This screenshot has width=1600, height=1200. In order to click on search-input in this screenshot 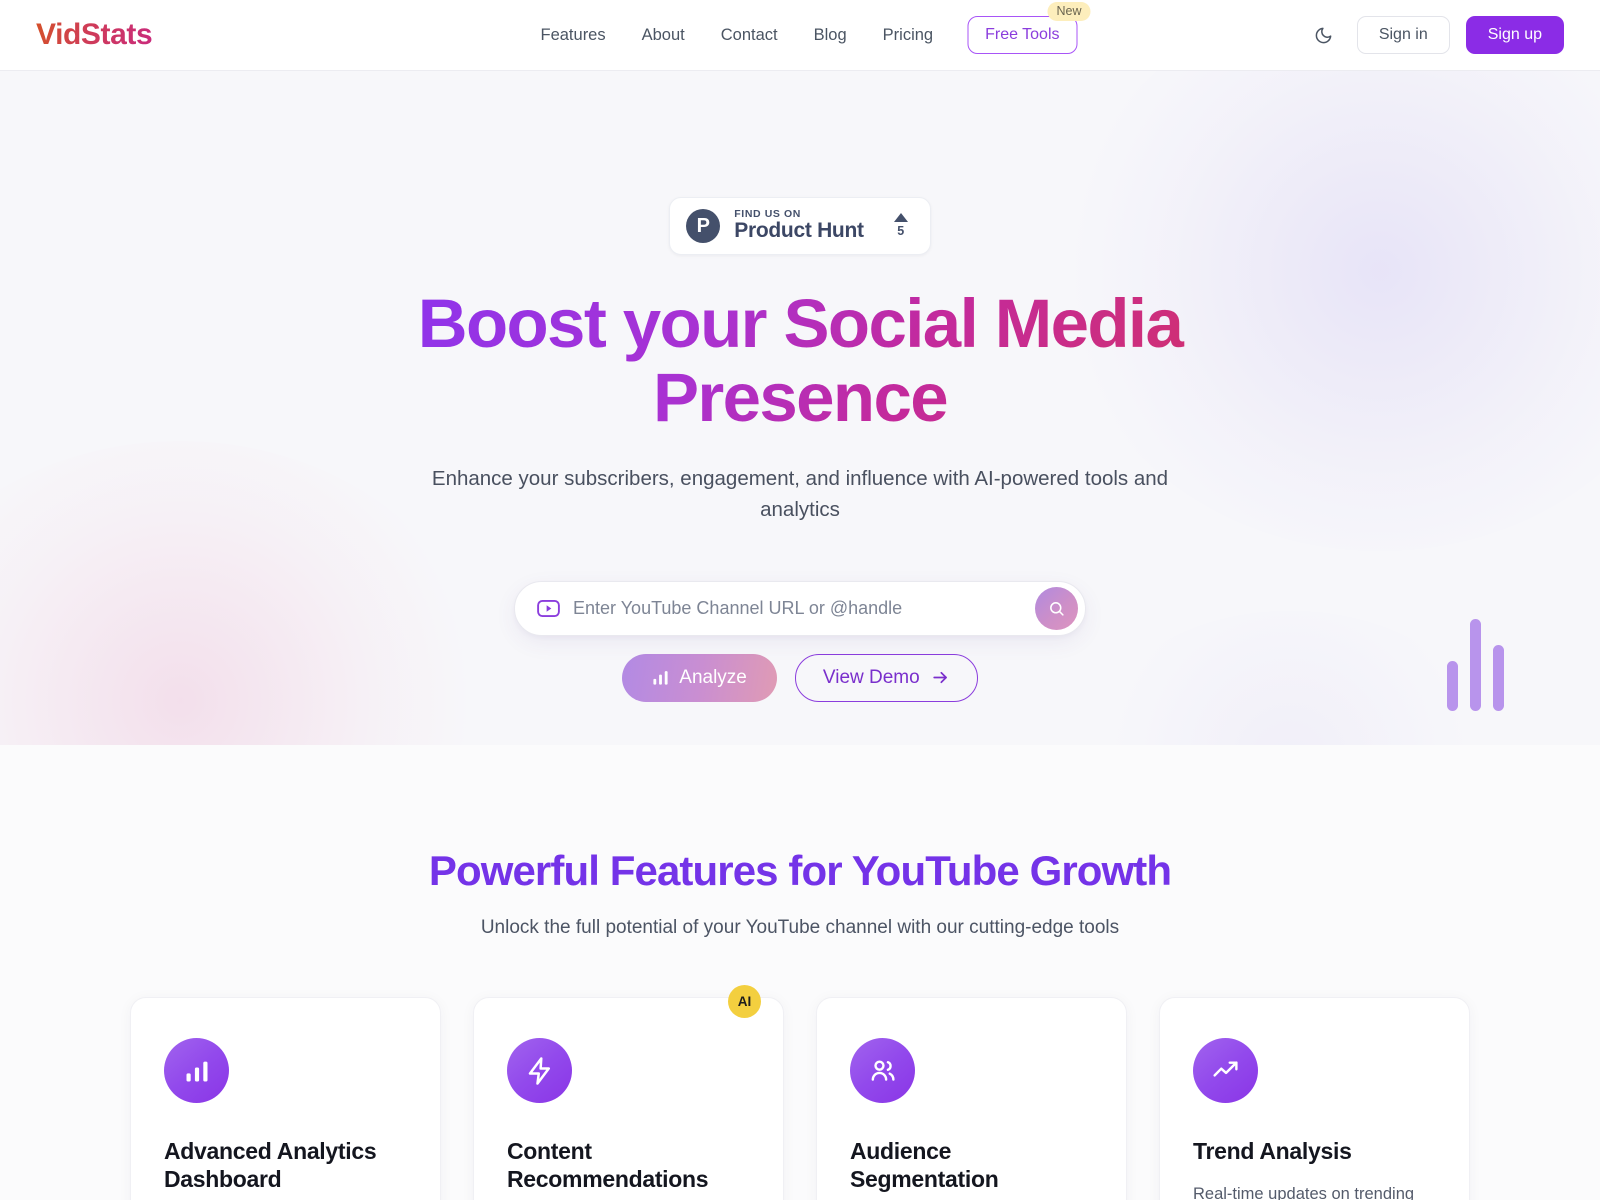, I will do `click(804, 608)`.